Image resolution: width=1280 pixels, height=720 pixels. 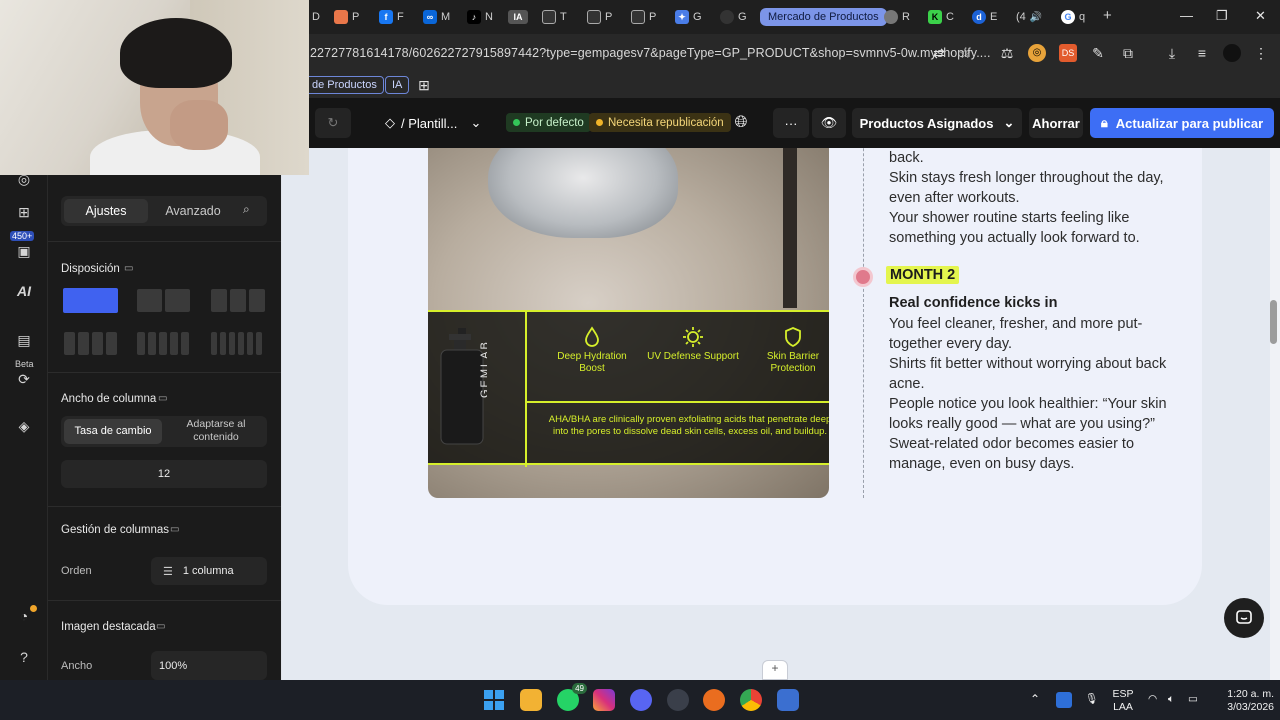 What do you see at coordinates (937, 123) in the screenshot?
I see `assigned-products-dropdown: Productos Asignados ⌄` at bounding box center [937, 123].